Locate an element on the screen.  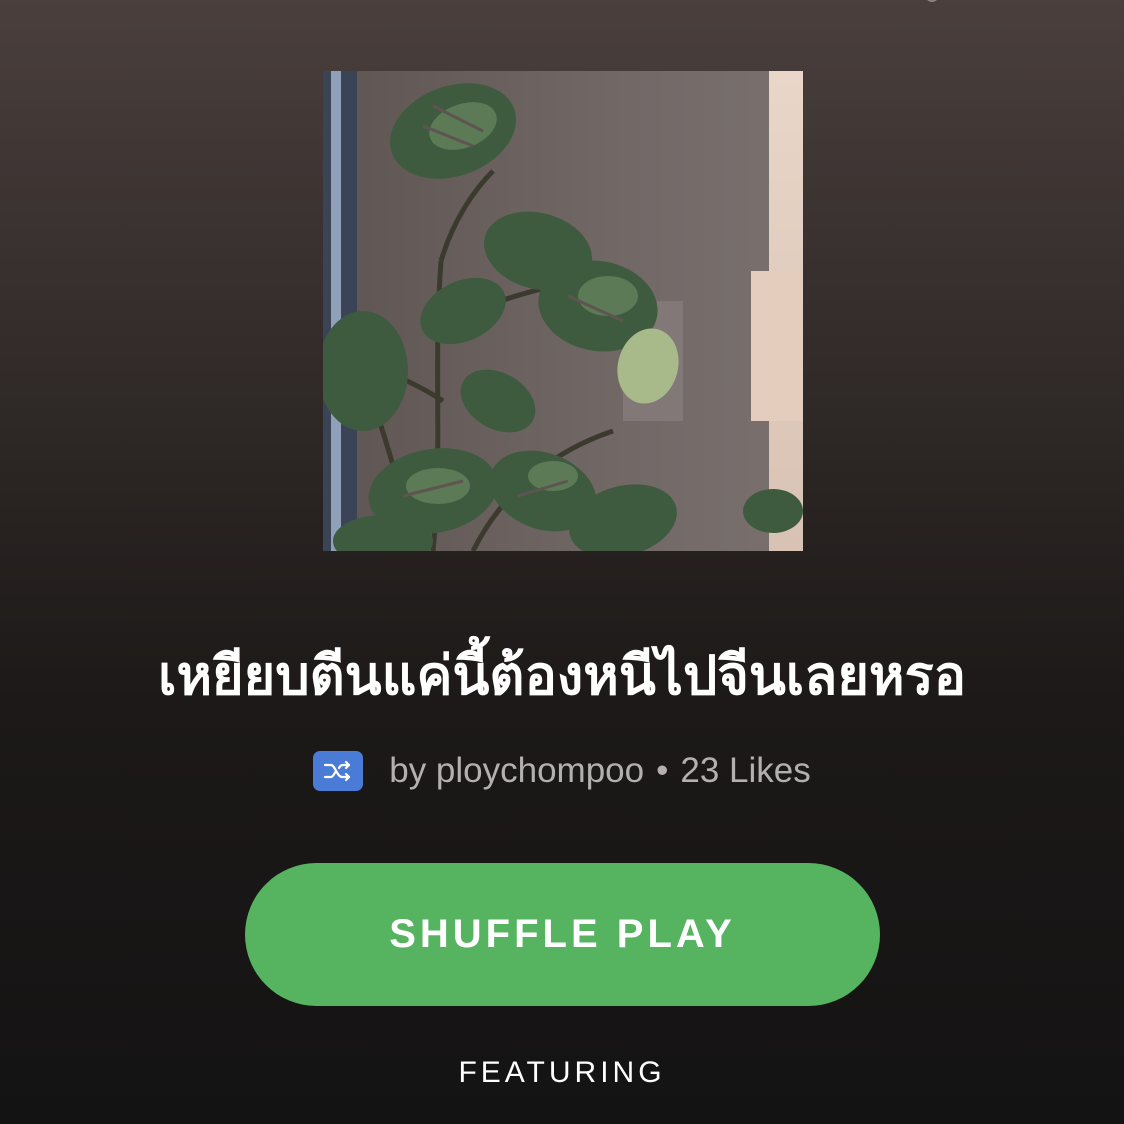
shuffle-play-label: SHUFFLE PLAY is located at coordinates (562, 934).